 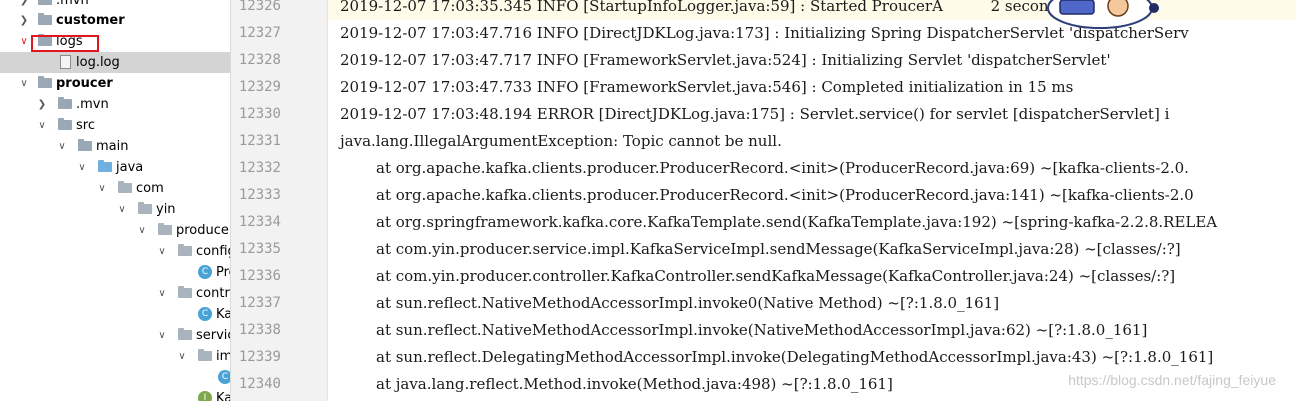 I want to click on line-number: 12326, so click(x=259, y=7).